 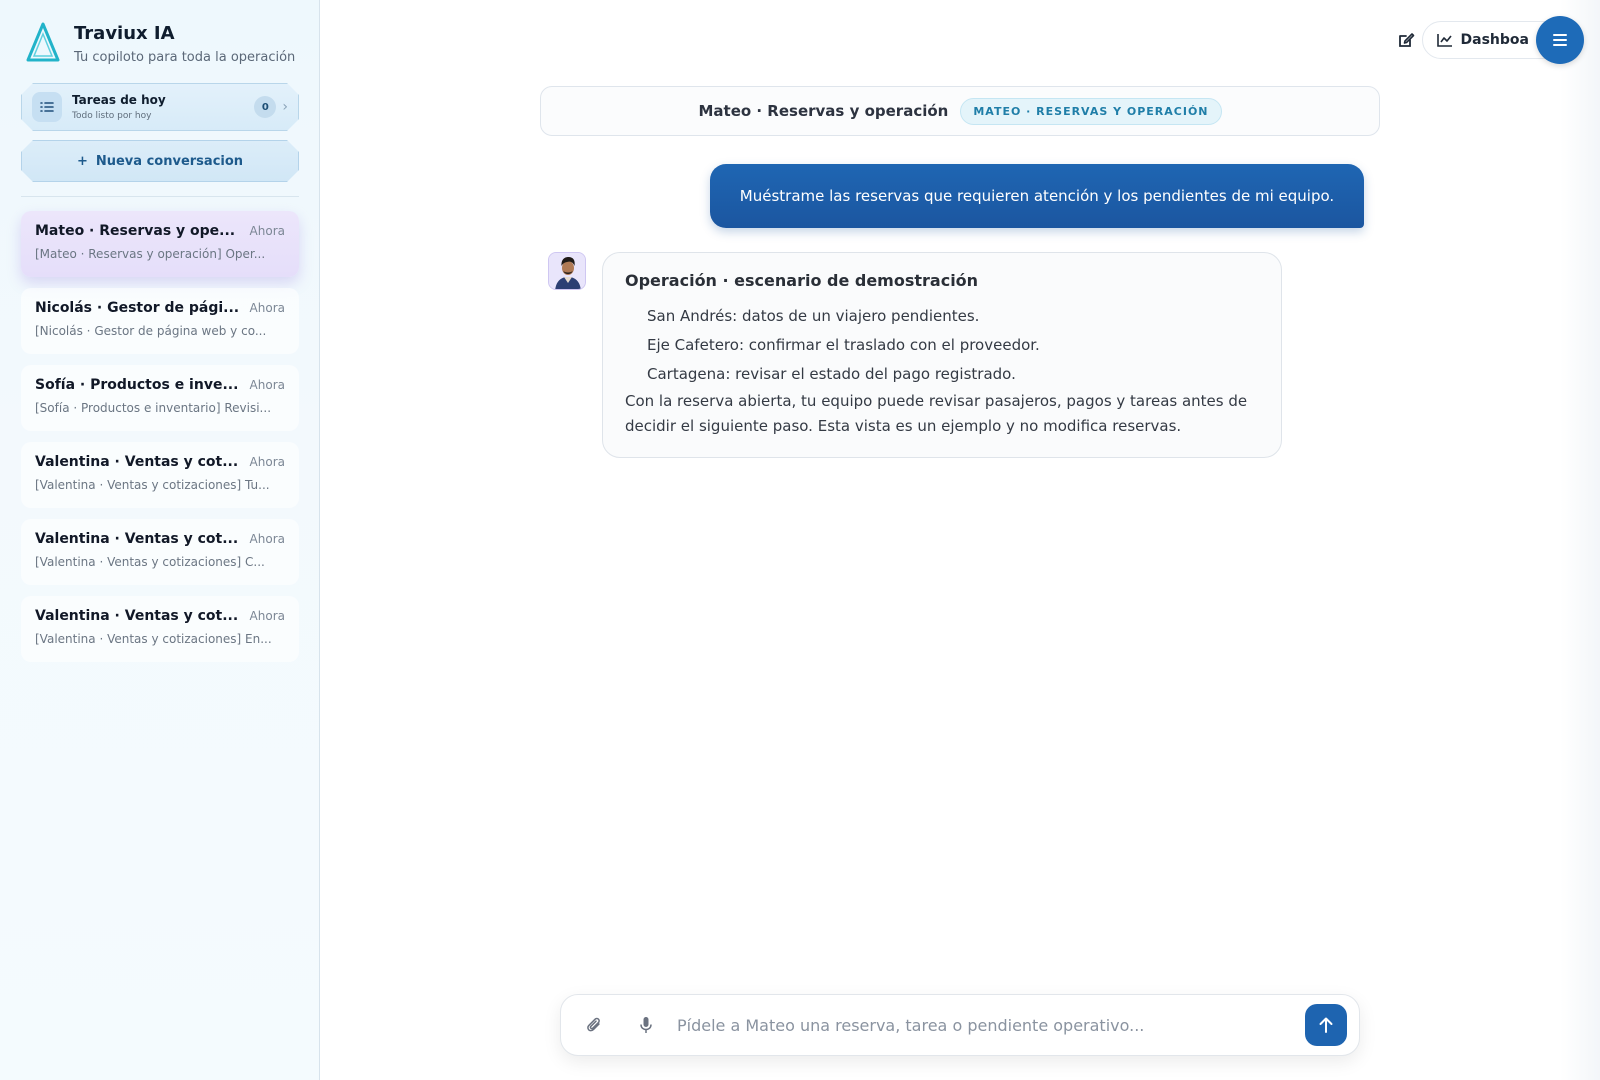 I want to click on right-edge-fade, so click(x=1580, y=540).